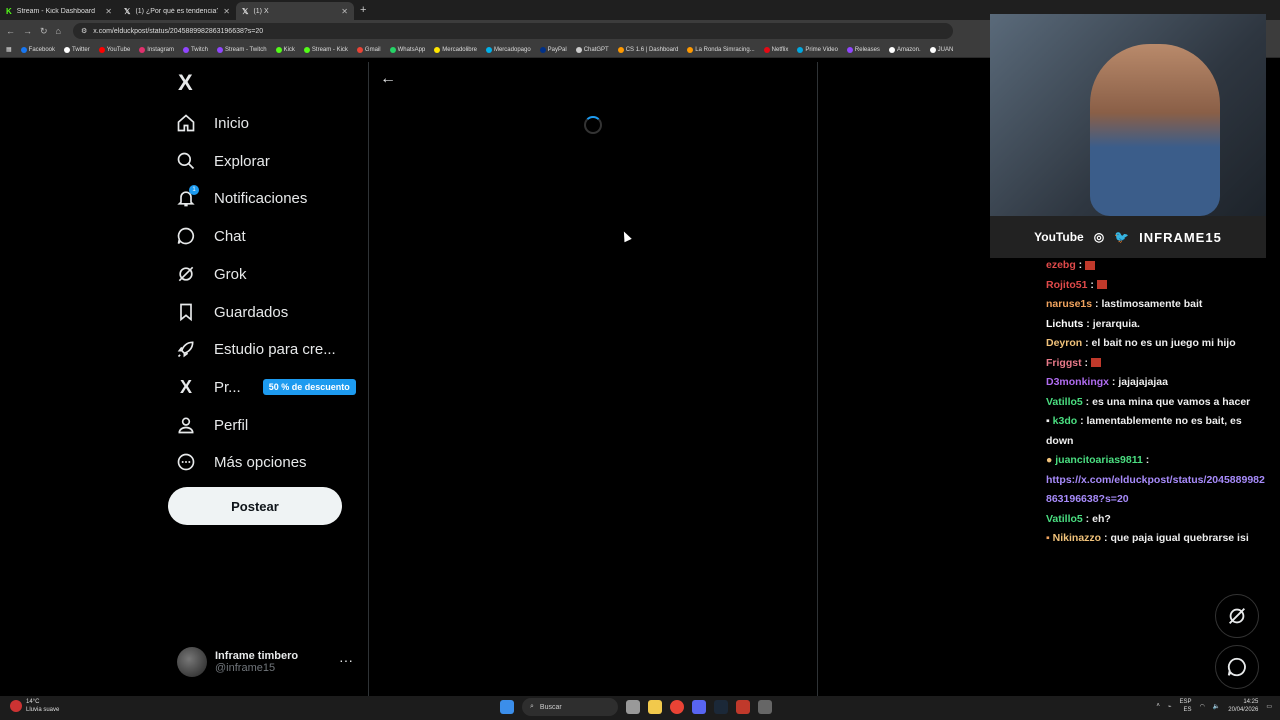  Describe the element at coordinates (212, 425) in the screenshot. I see `nav-item-perfil: Perfil` at that location.